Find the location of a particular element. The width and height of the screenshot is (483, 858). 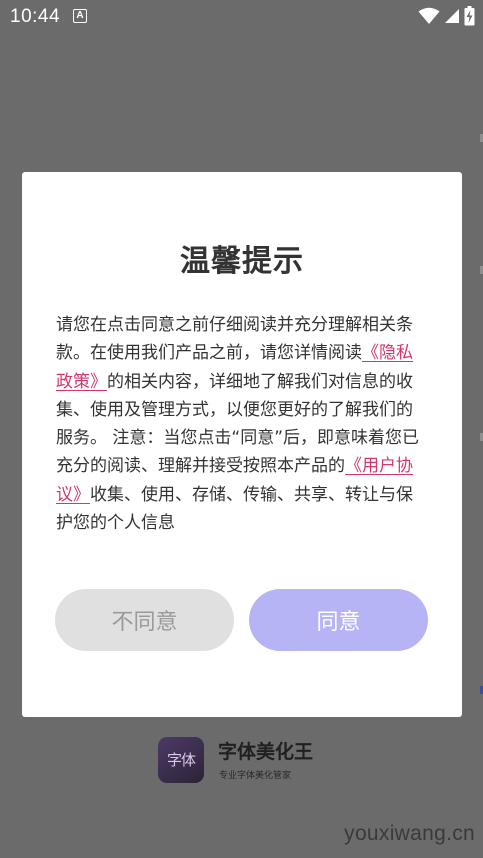

body-text: 收集、使用、存储、传输、共享、转让与保护您的个人信息 is located at coordinates (234, 509).